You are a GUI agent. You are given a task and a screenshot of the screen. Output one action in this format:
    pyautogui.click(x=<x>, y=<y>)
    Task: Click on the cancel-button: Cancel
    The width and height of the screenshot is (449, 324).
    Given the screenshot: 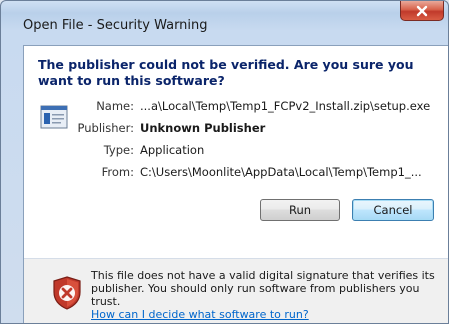 What is the action you would take?
    pyautogui.click(x=393, y=210)
    